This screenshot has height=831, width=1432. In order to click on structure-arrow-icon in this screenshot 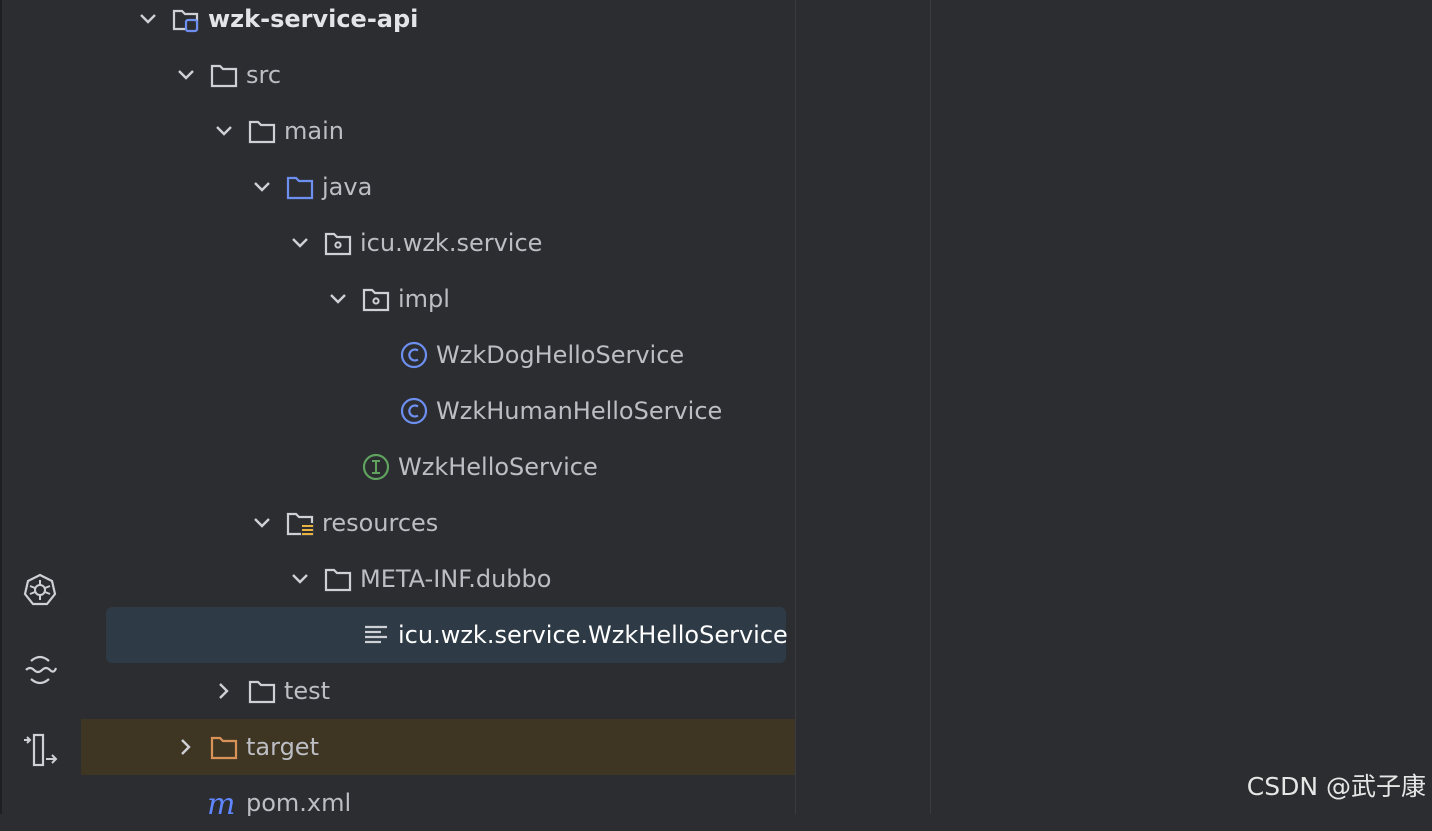, I will do `click(40, 750)`.